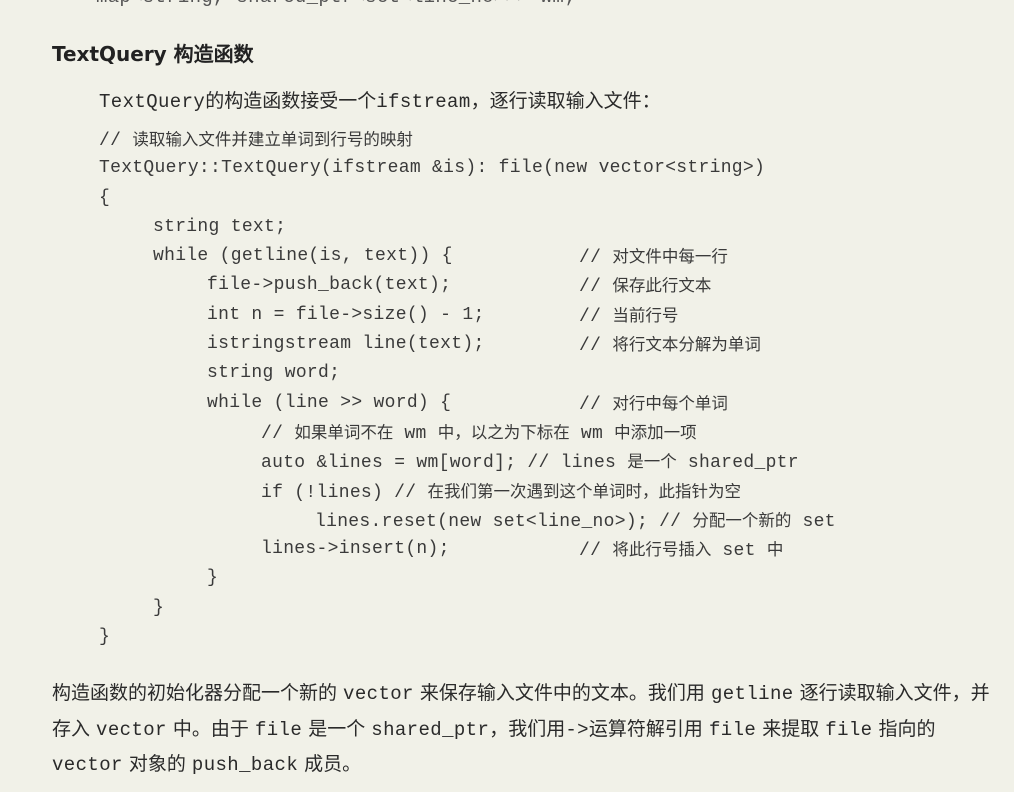 The height and width of the screenshot is (792, 1014). I want to click on code-line: while (line >> word) { // 对行中每个单词, so click(544, 403).